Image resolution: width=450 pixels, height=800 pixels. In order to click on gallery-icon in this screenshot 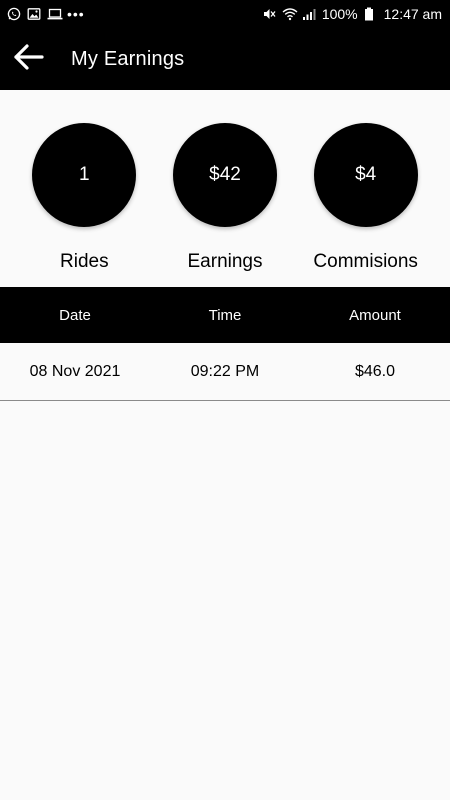, I will do `click(34, 14)`.